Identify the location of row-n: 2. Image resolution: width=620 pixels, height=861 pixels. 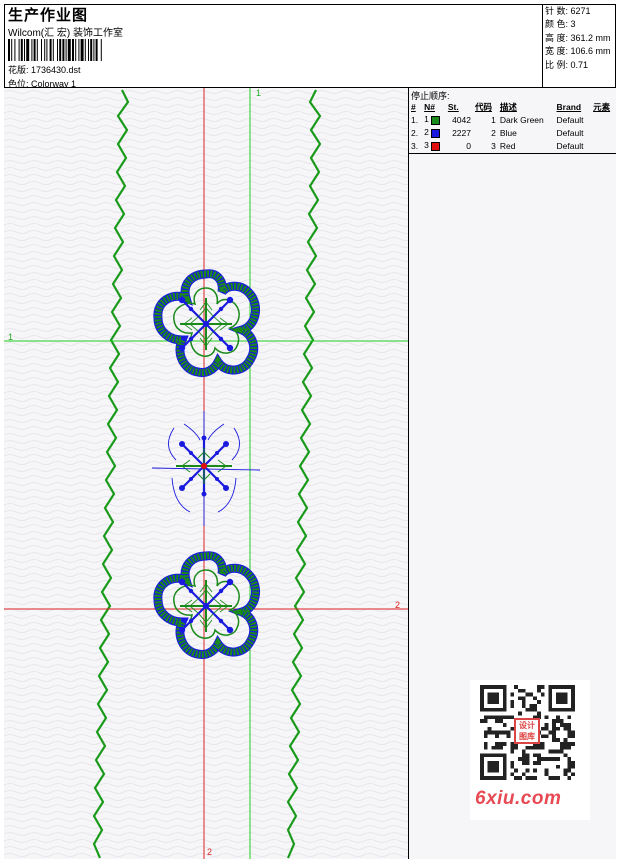
(434, 132).